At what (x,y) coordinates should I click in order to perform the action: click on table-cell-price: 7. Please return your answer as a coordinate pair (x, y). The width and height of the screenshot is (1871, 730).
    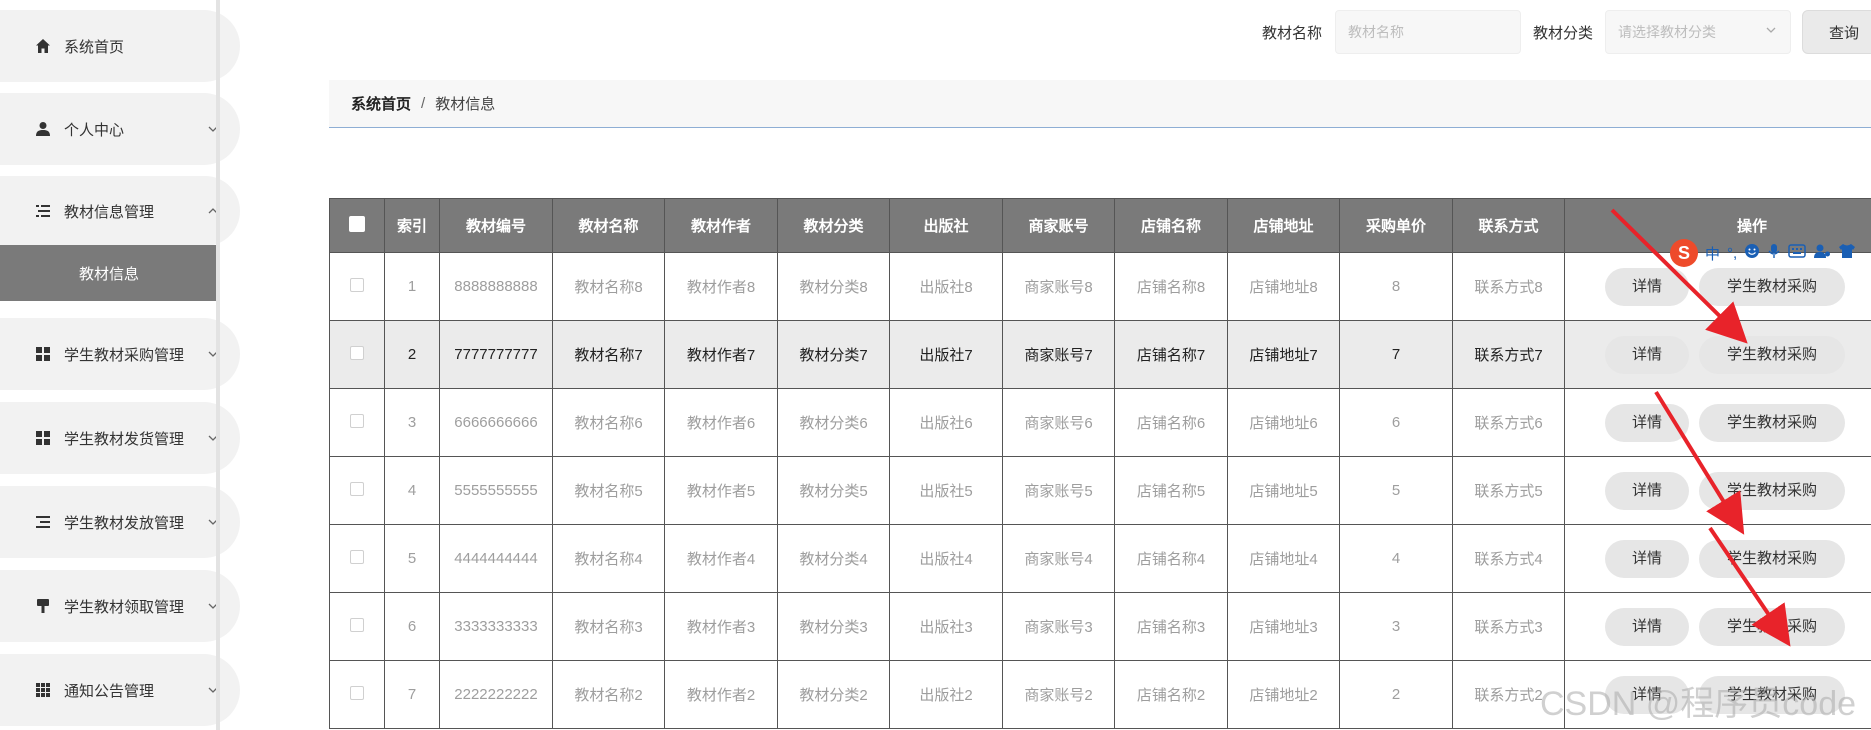
    Looking at the image, I should click on (1396, 354).